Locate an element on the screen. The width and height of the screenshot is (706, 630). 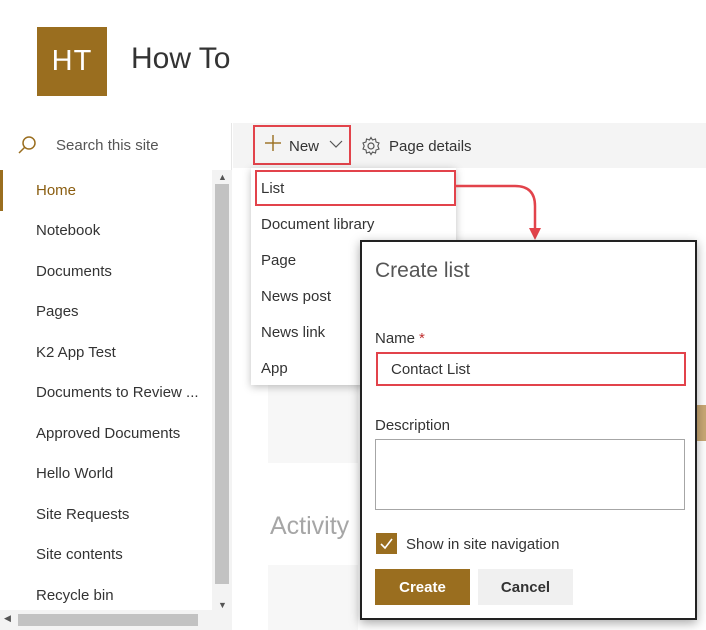
show-in-navigation-label: Show in site navigation is located at coordinates (482, 544).